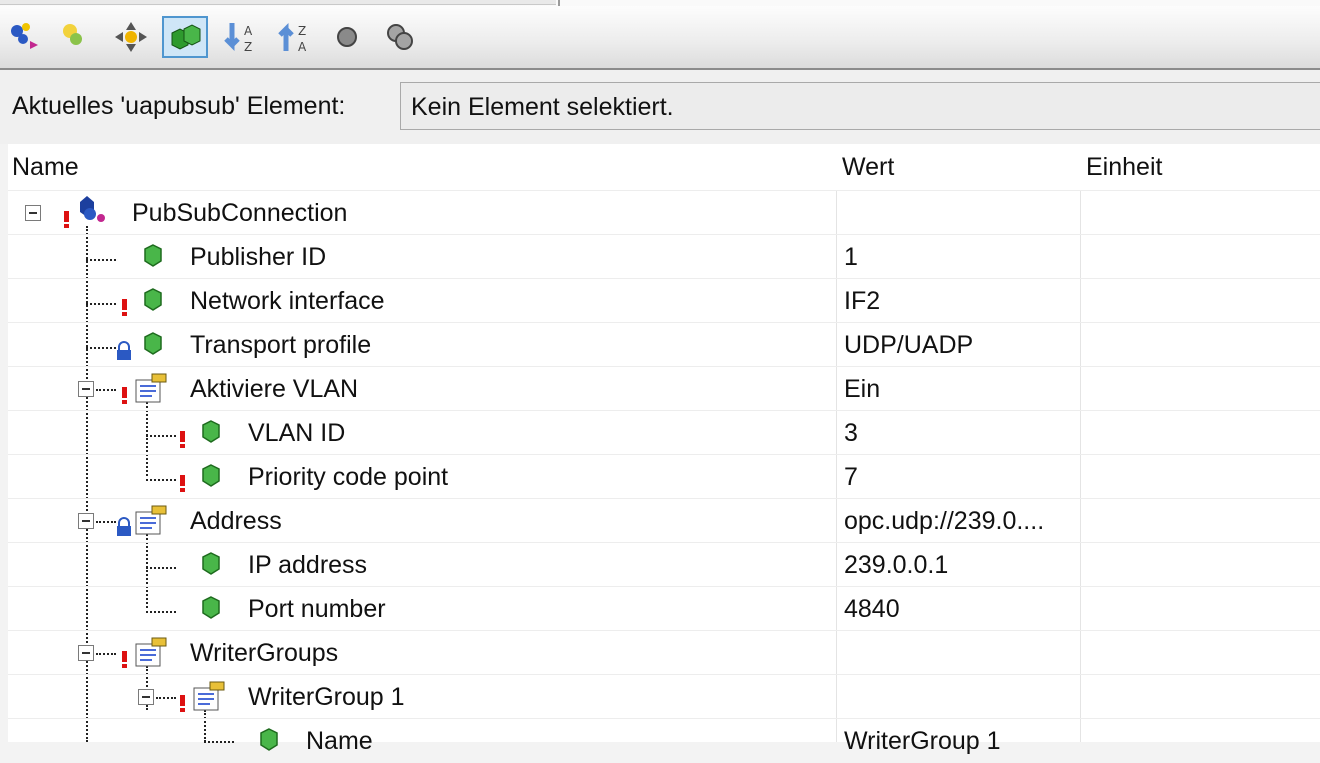  I want to click on row-value: 7, so click(851, 477).